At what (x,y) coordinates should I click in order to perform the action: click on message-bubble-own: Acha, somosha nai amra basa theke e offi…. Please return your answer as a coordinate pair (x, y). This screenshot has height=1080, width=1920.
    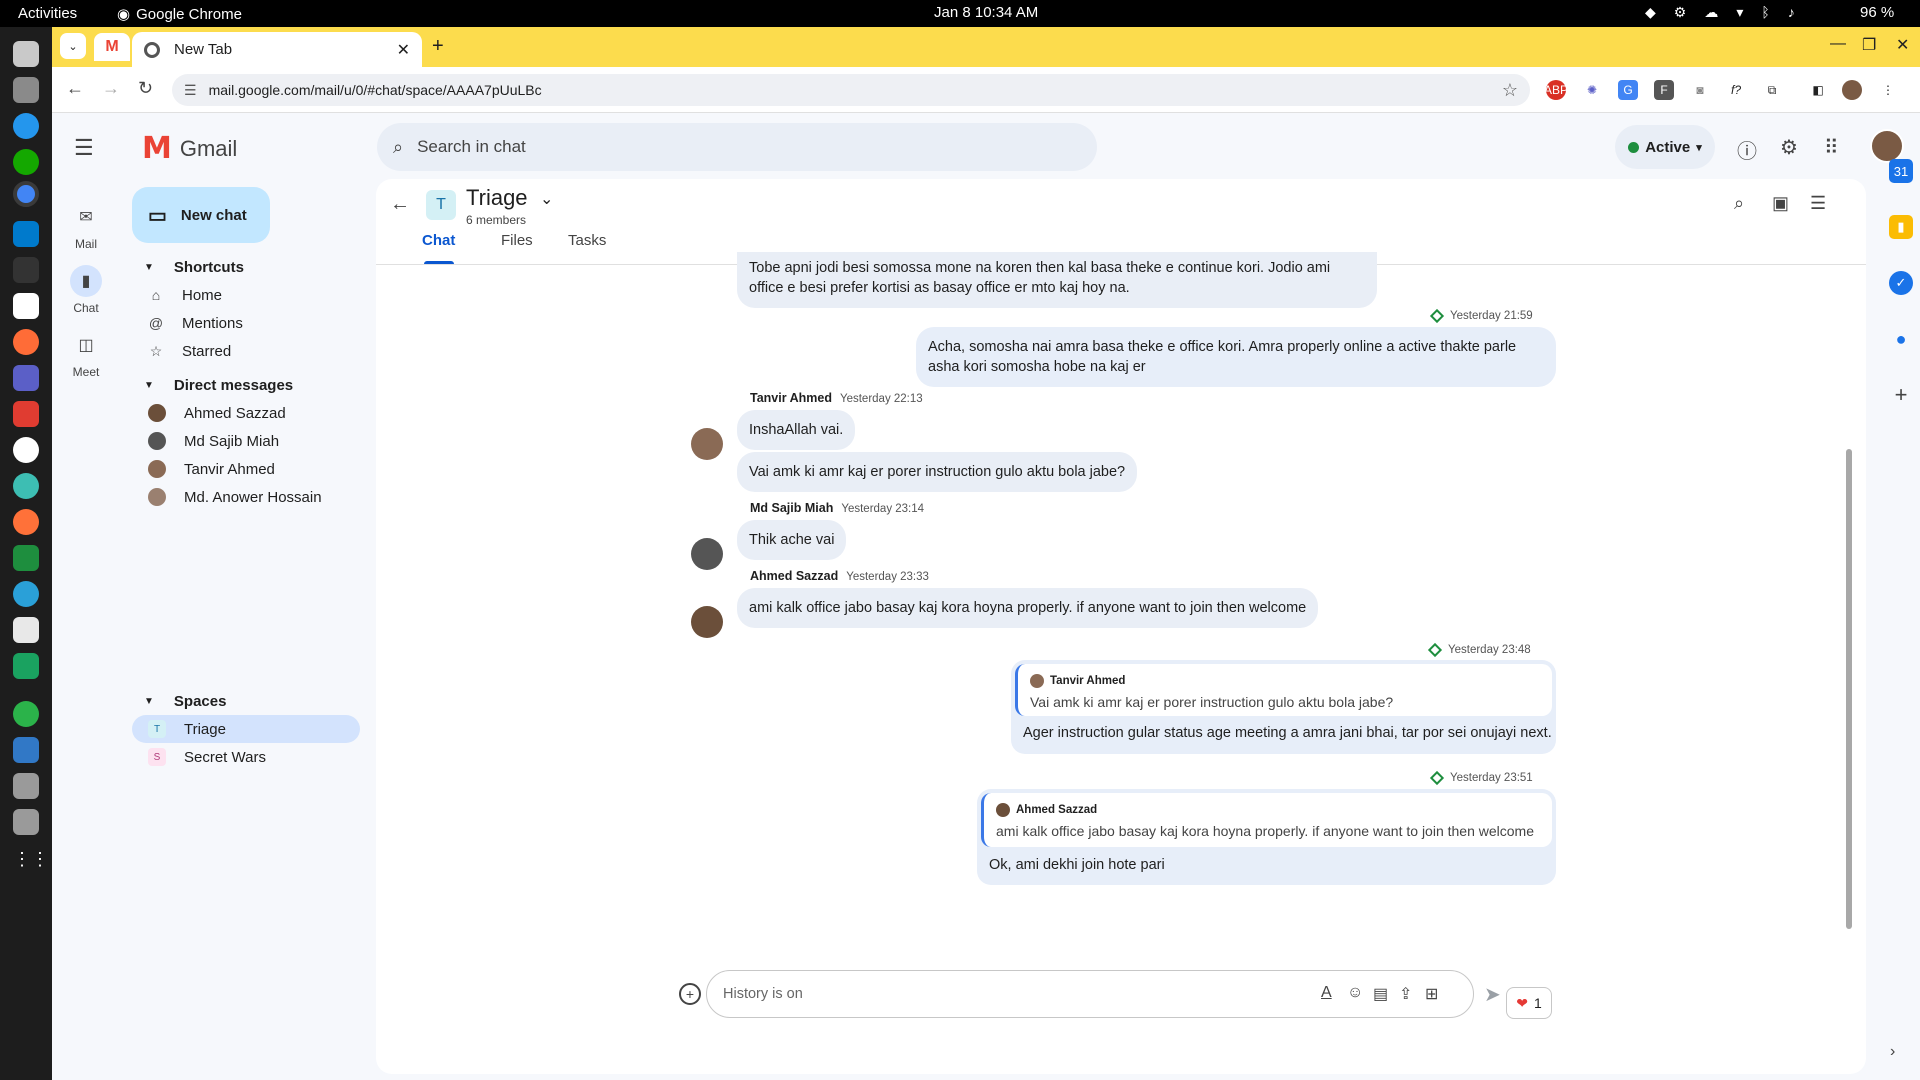
    Looking at the image, I should click on (1236, 357).